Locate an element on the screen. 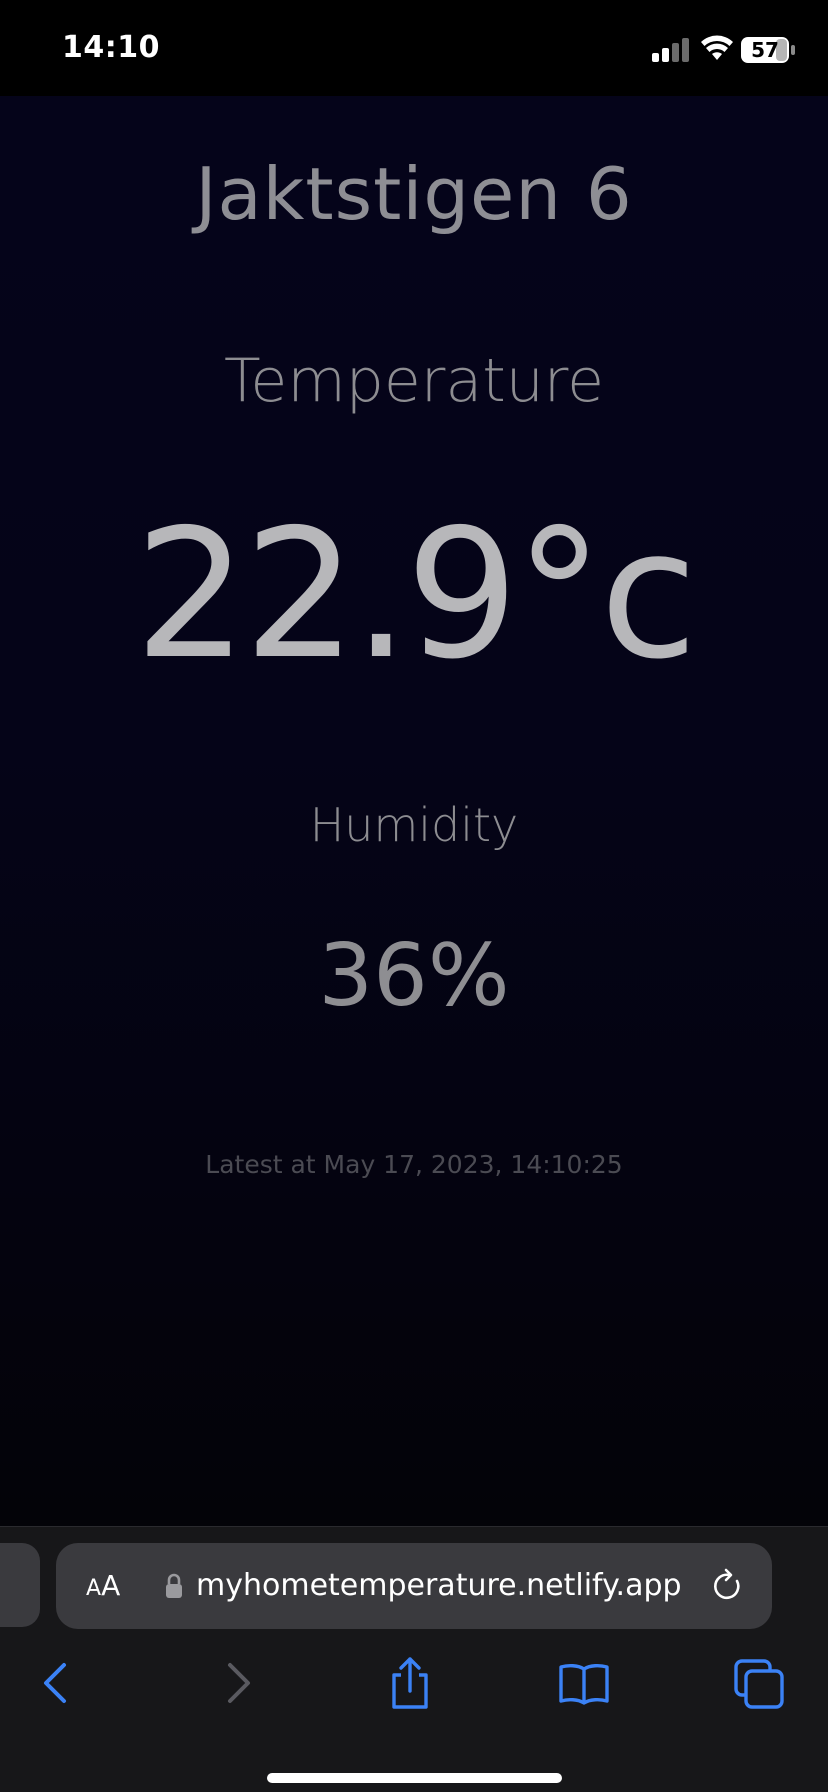 The height and width of the screenshot is (1792, 828). text-size-button: AA is located at coordinates (103, 1587).